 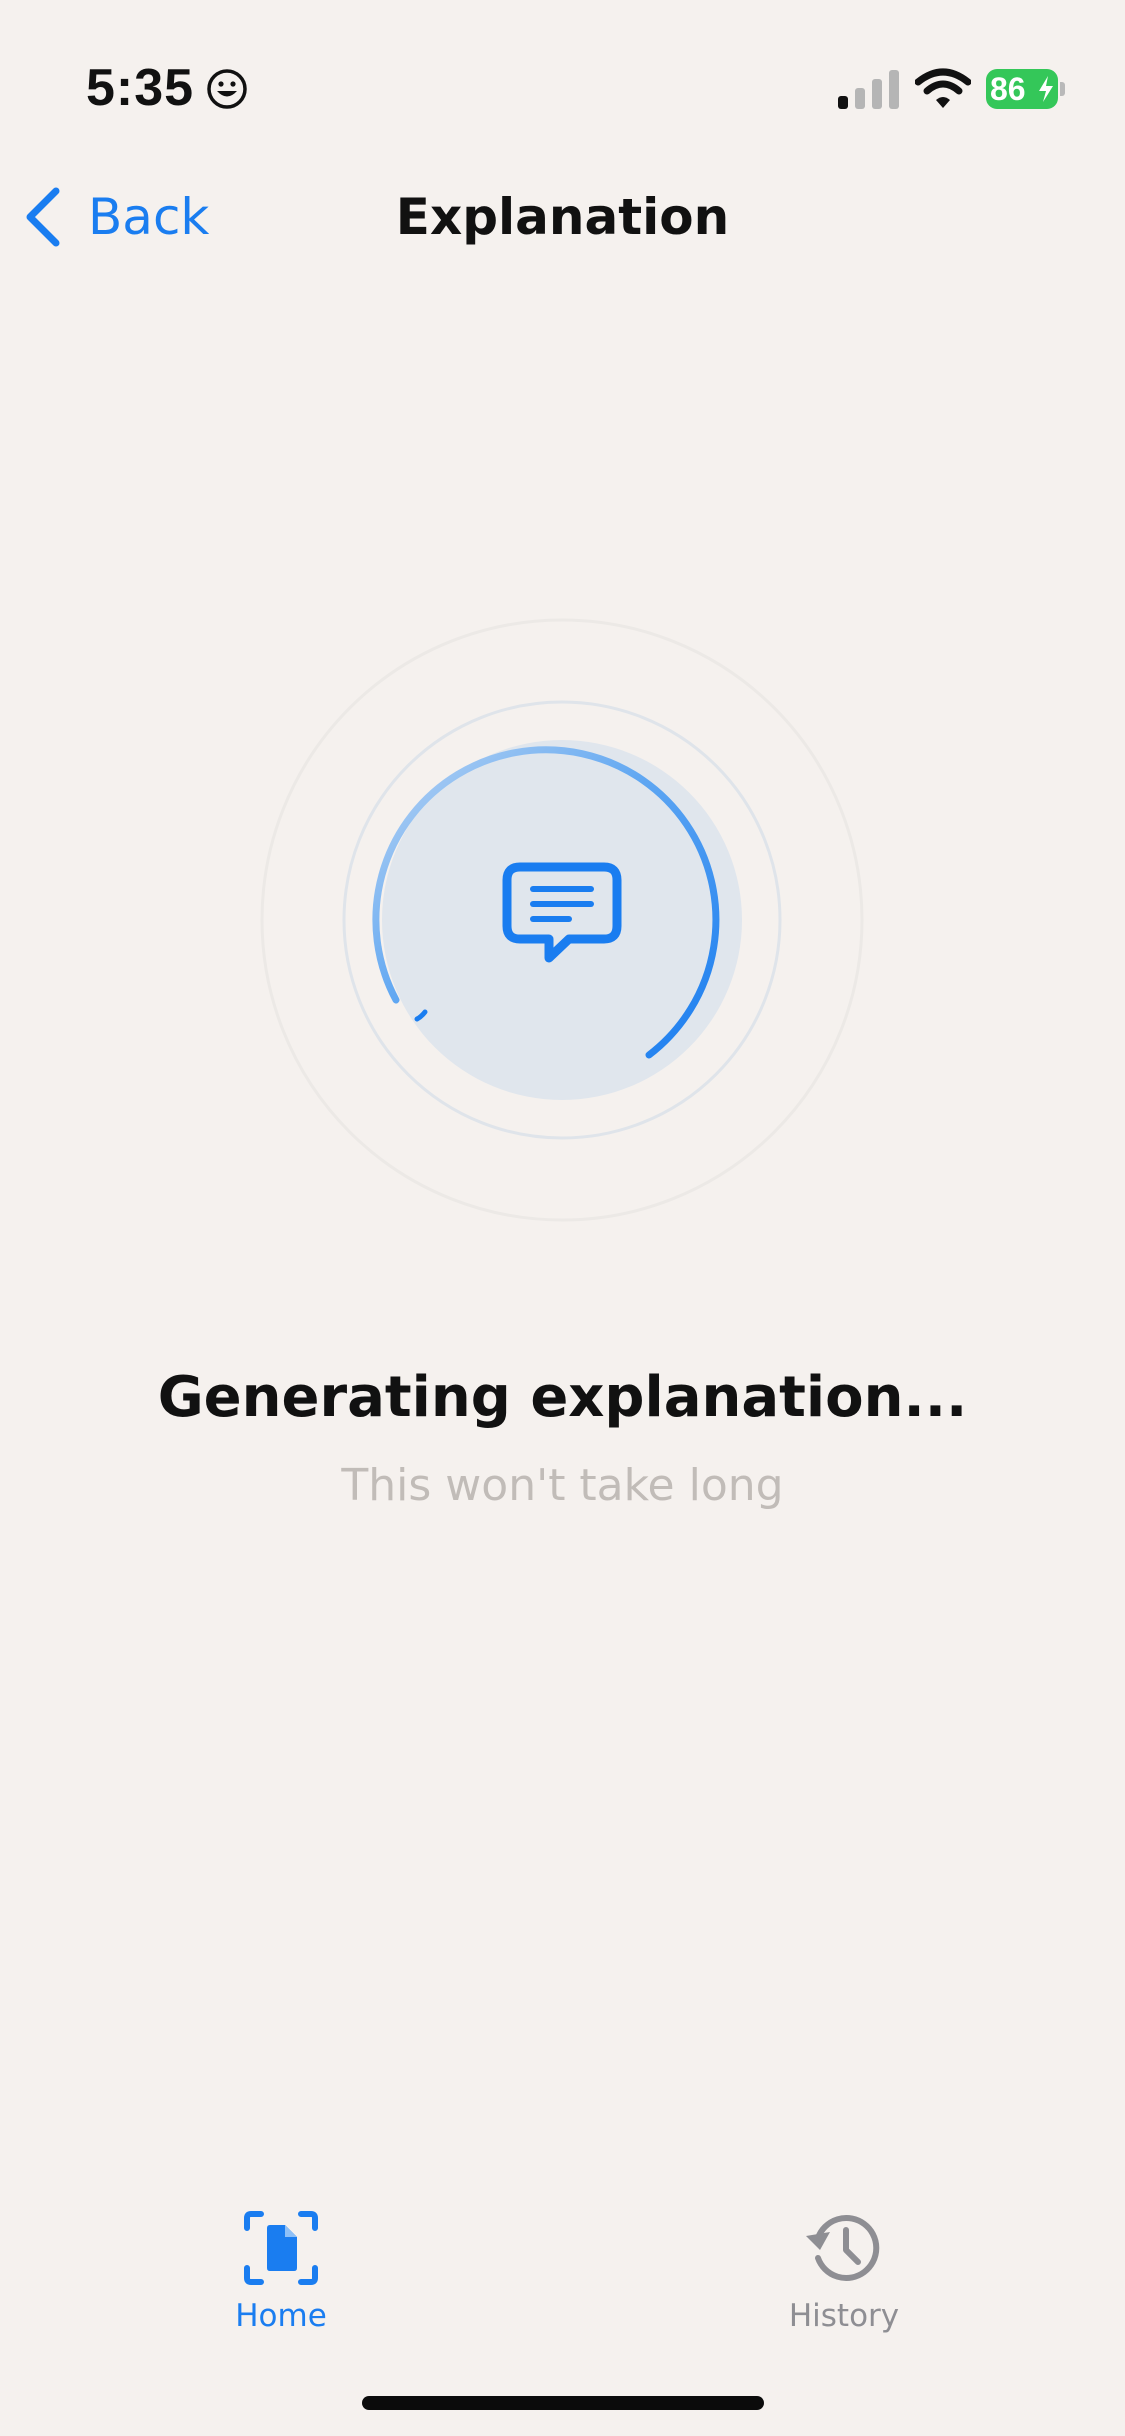 What do you see at coordinates (562, 920) in the screenshot?
I see `loading-spinner` at bounding box center [562, 920].